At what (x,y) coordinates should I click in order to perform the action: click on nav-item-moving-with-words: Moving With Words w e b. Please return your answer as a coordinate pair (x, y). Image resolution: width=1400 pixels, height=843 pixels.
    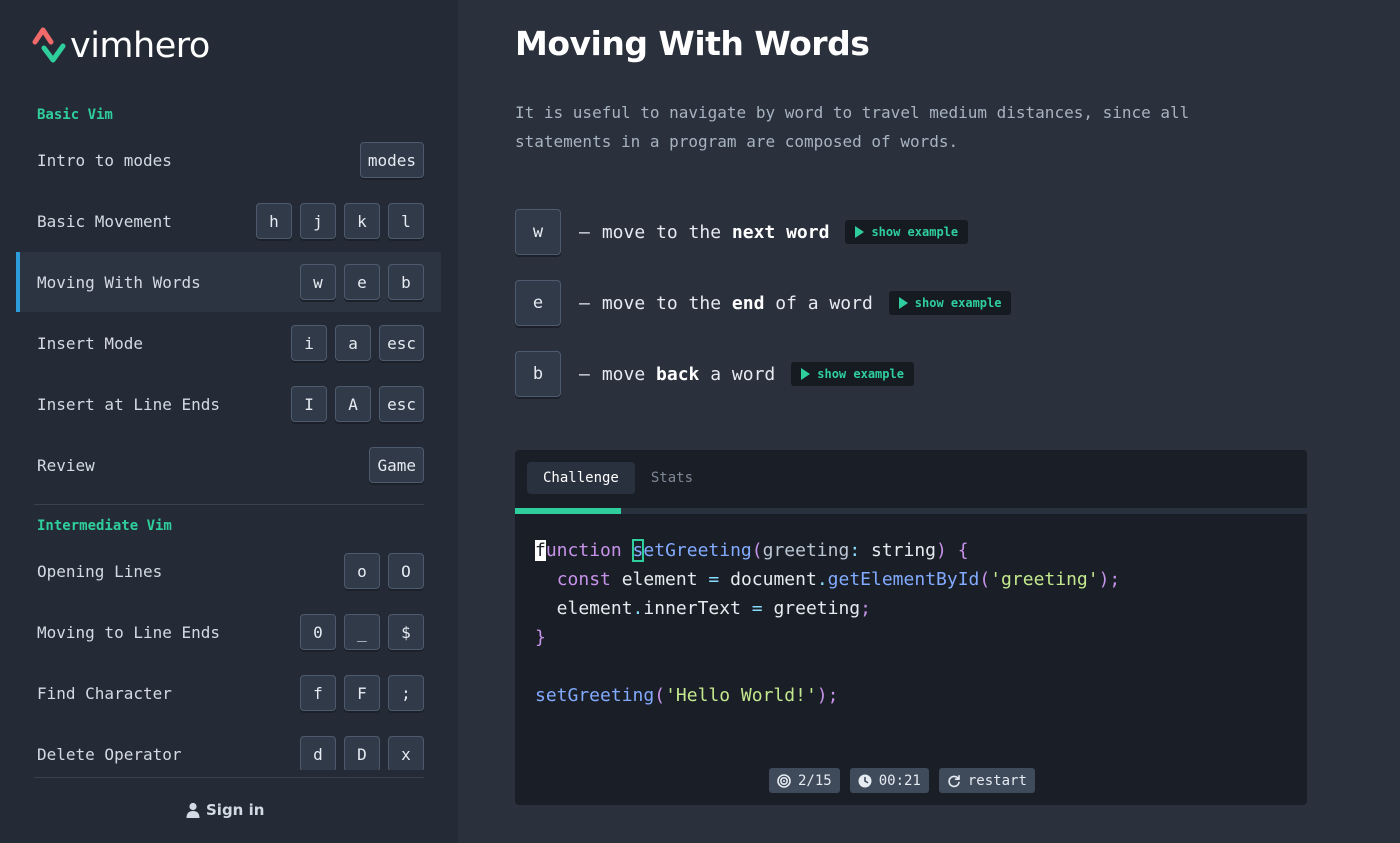
    Looking at the image, I should click on (228, 282).